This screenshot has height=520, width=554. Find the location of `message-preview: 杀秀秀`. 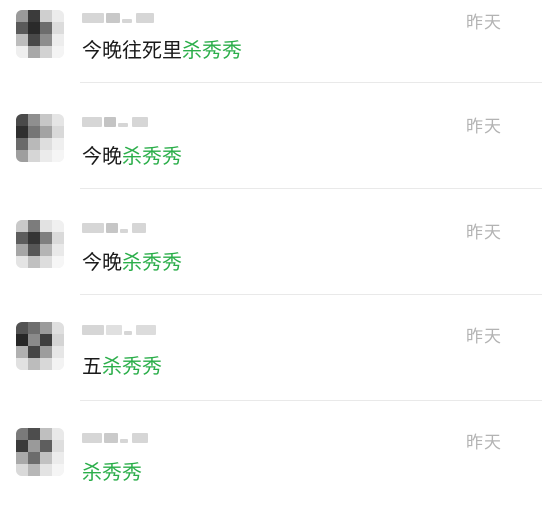

message-preview: 杀秀秀 is located at coordinates (112, 470).